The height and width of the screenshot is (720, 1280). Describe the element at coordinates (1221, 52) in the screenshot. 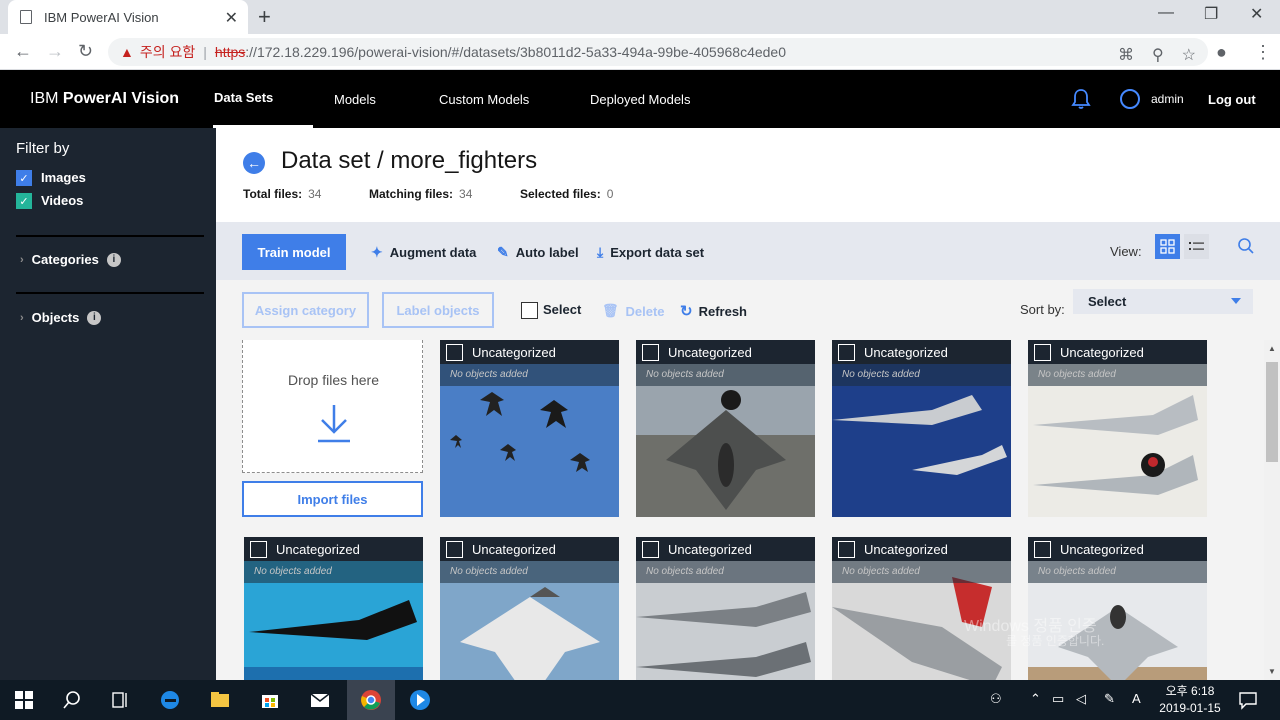

I see `profile-icon: ●` at that location.